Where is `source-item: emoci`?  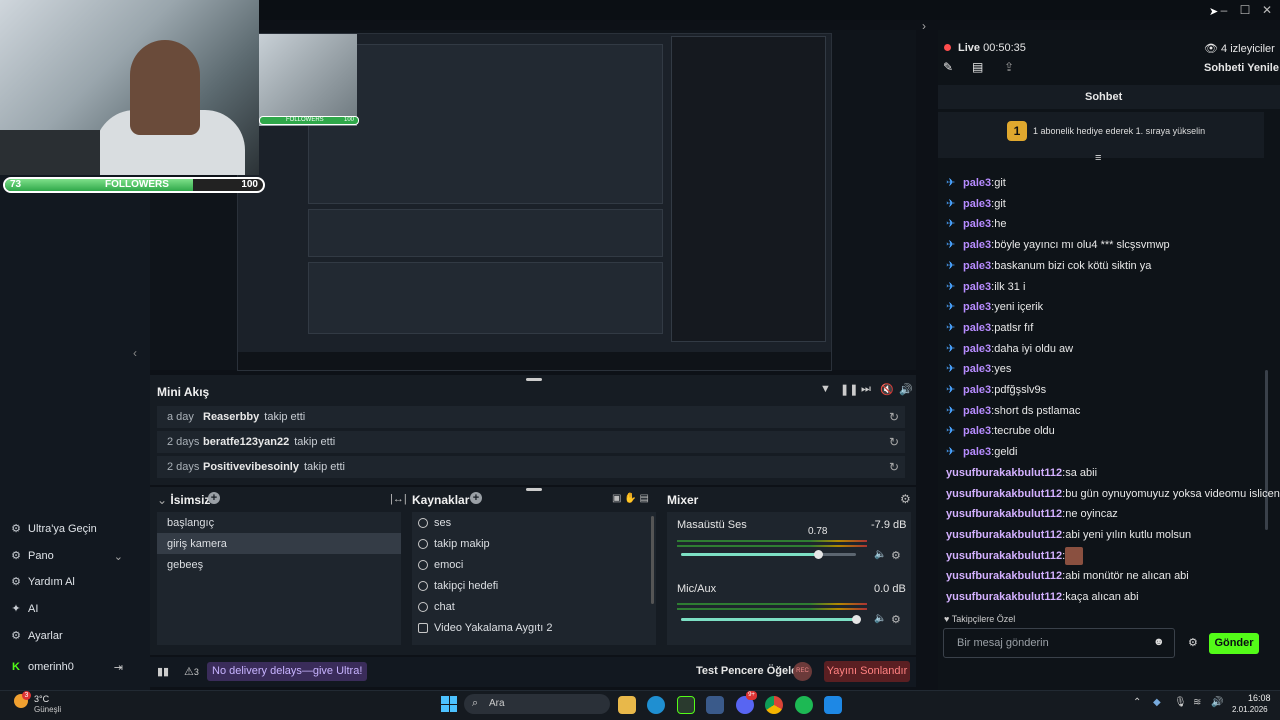
source-item: emoci is located at coordinates (534, 564).